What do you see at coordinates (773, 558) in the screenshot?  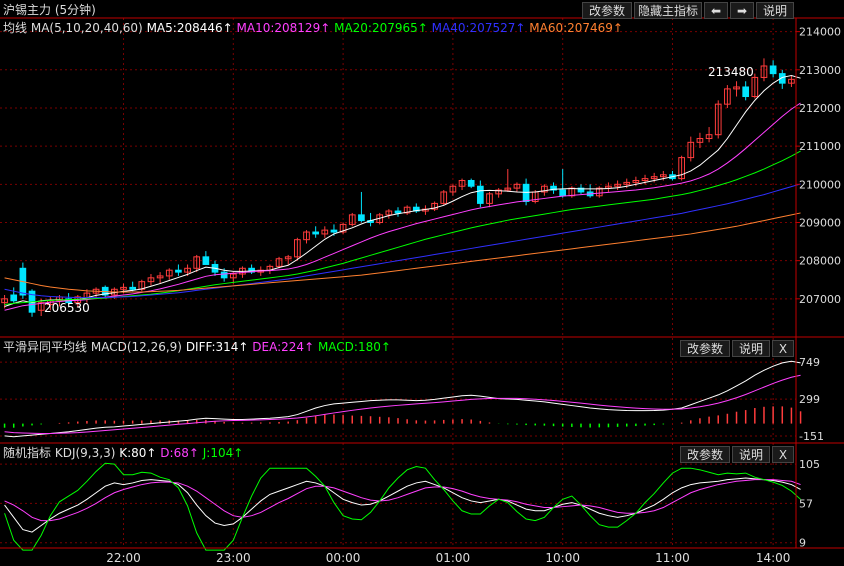 I see `time-axis-label: 14:00` at bounding box center [773, 558].